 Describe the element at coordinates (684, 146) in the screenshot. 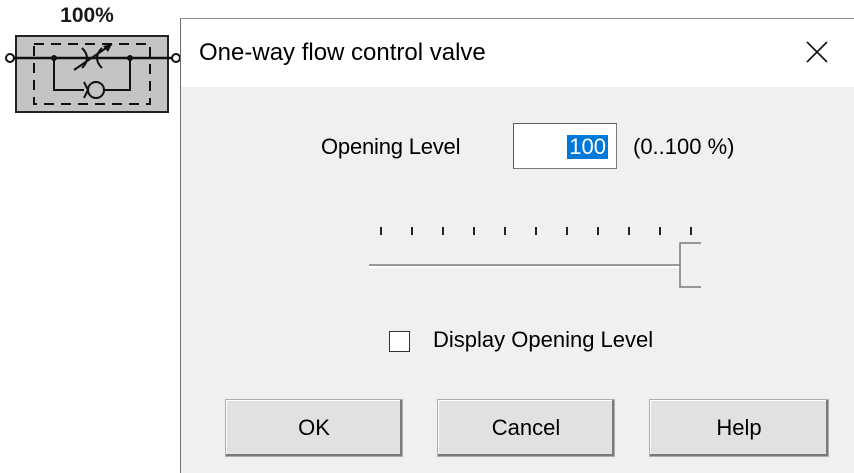

I see `opening-level-range: (0..100 %)` at that location.